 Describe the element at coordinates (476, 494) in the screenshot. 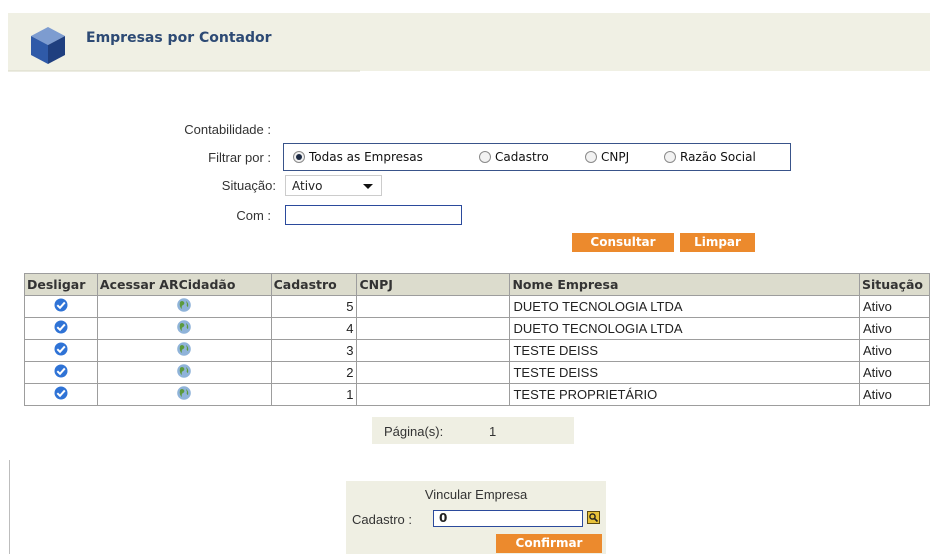

I see `vincular-title: Vincular Empresa` at that location.